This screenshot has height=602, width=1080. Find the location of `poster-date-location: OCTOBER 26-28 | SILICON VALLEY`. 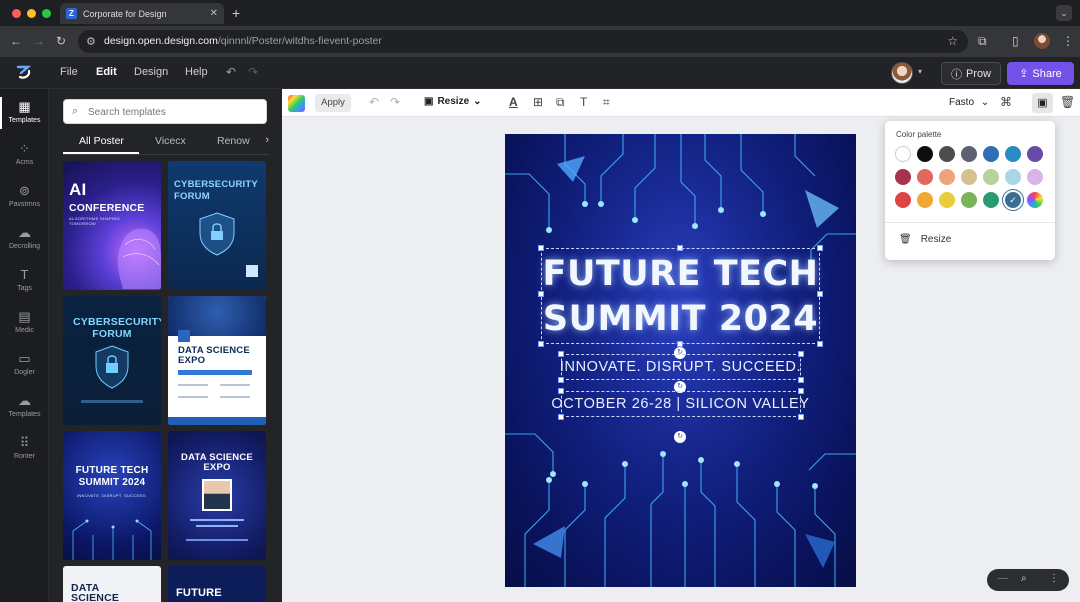

poster-date-location: OCTOBER 26-28 | SILICON VALLEY is located at coordinates (680, 404).